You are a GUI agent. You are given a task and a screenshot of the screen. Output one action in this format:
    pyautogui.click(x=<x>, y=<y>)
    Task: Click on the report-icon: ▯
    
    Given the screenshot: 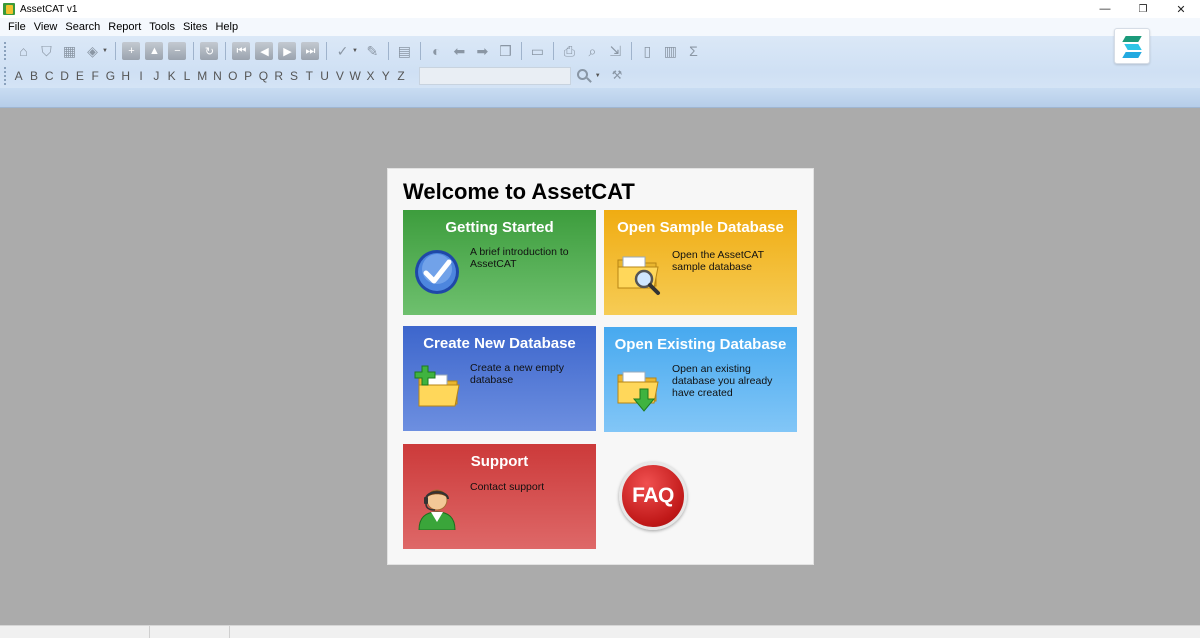 What is the action you would take?
    pyautogui.click(x=647, y=51)
    